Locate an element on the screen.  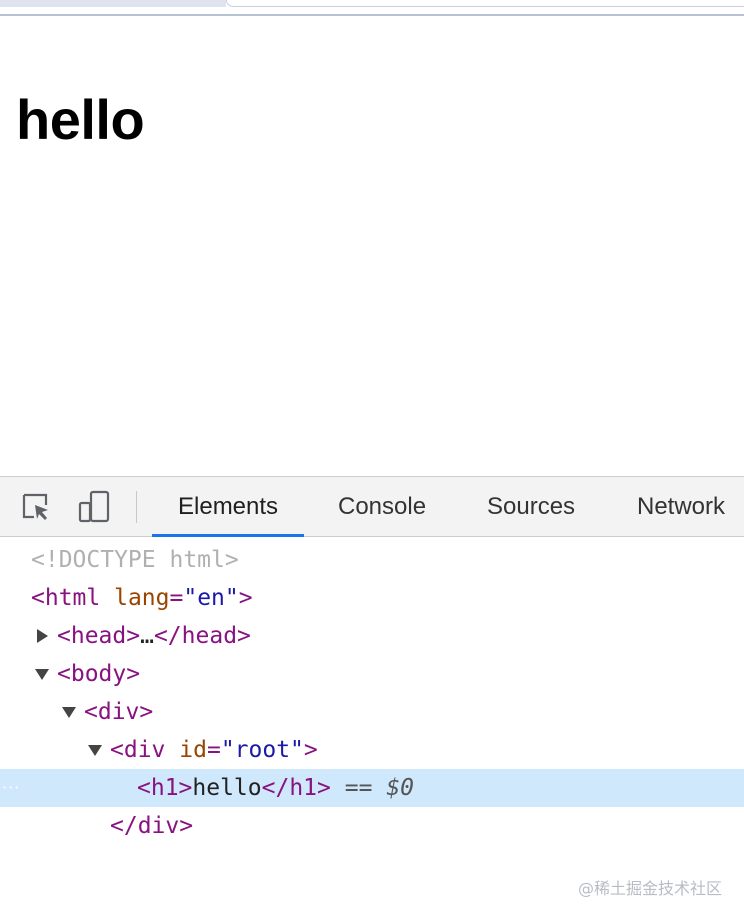
head-open-tag: <head> is located at coordinates (99, 636).